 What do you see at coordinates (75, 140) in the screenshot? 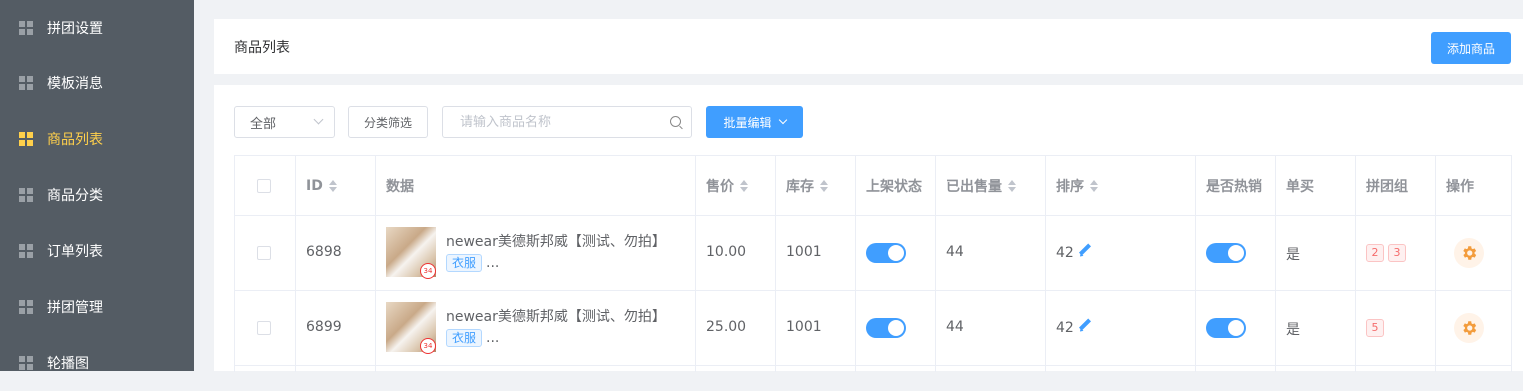
I see `sidebar-item-label: 商品列表` at bounding box center [75, 140].